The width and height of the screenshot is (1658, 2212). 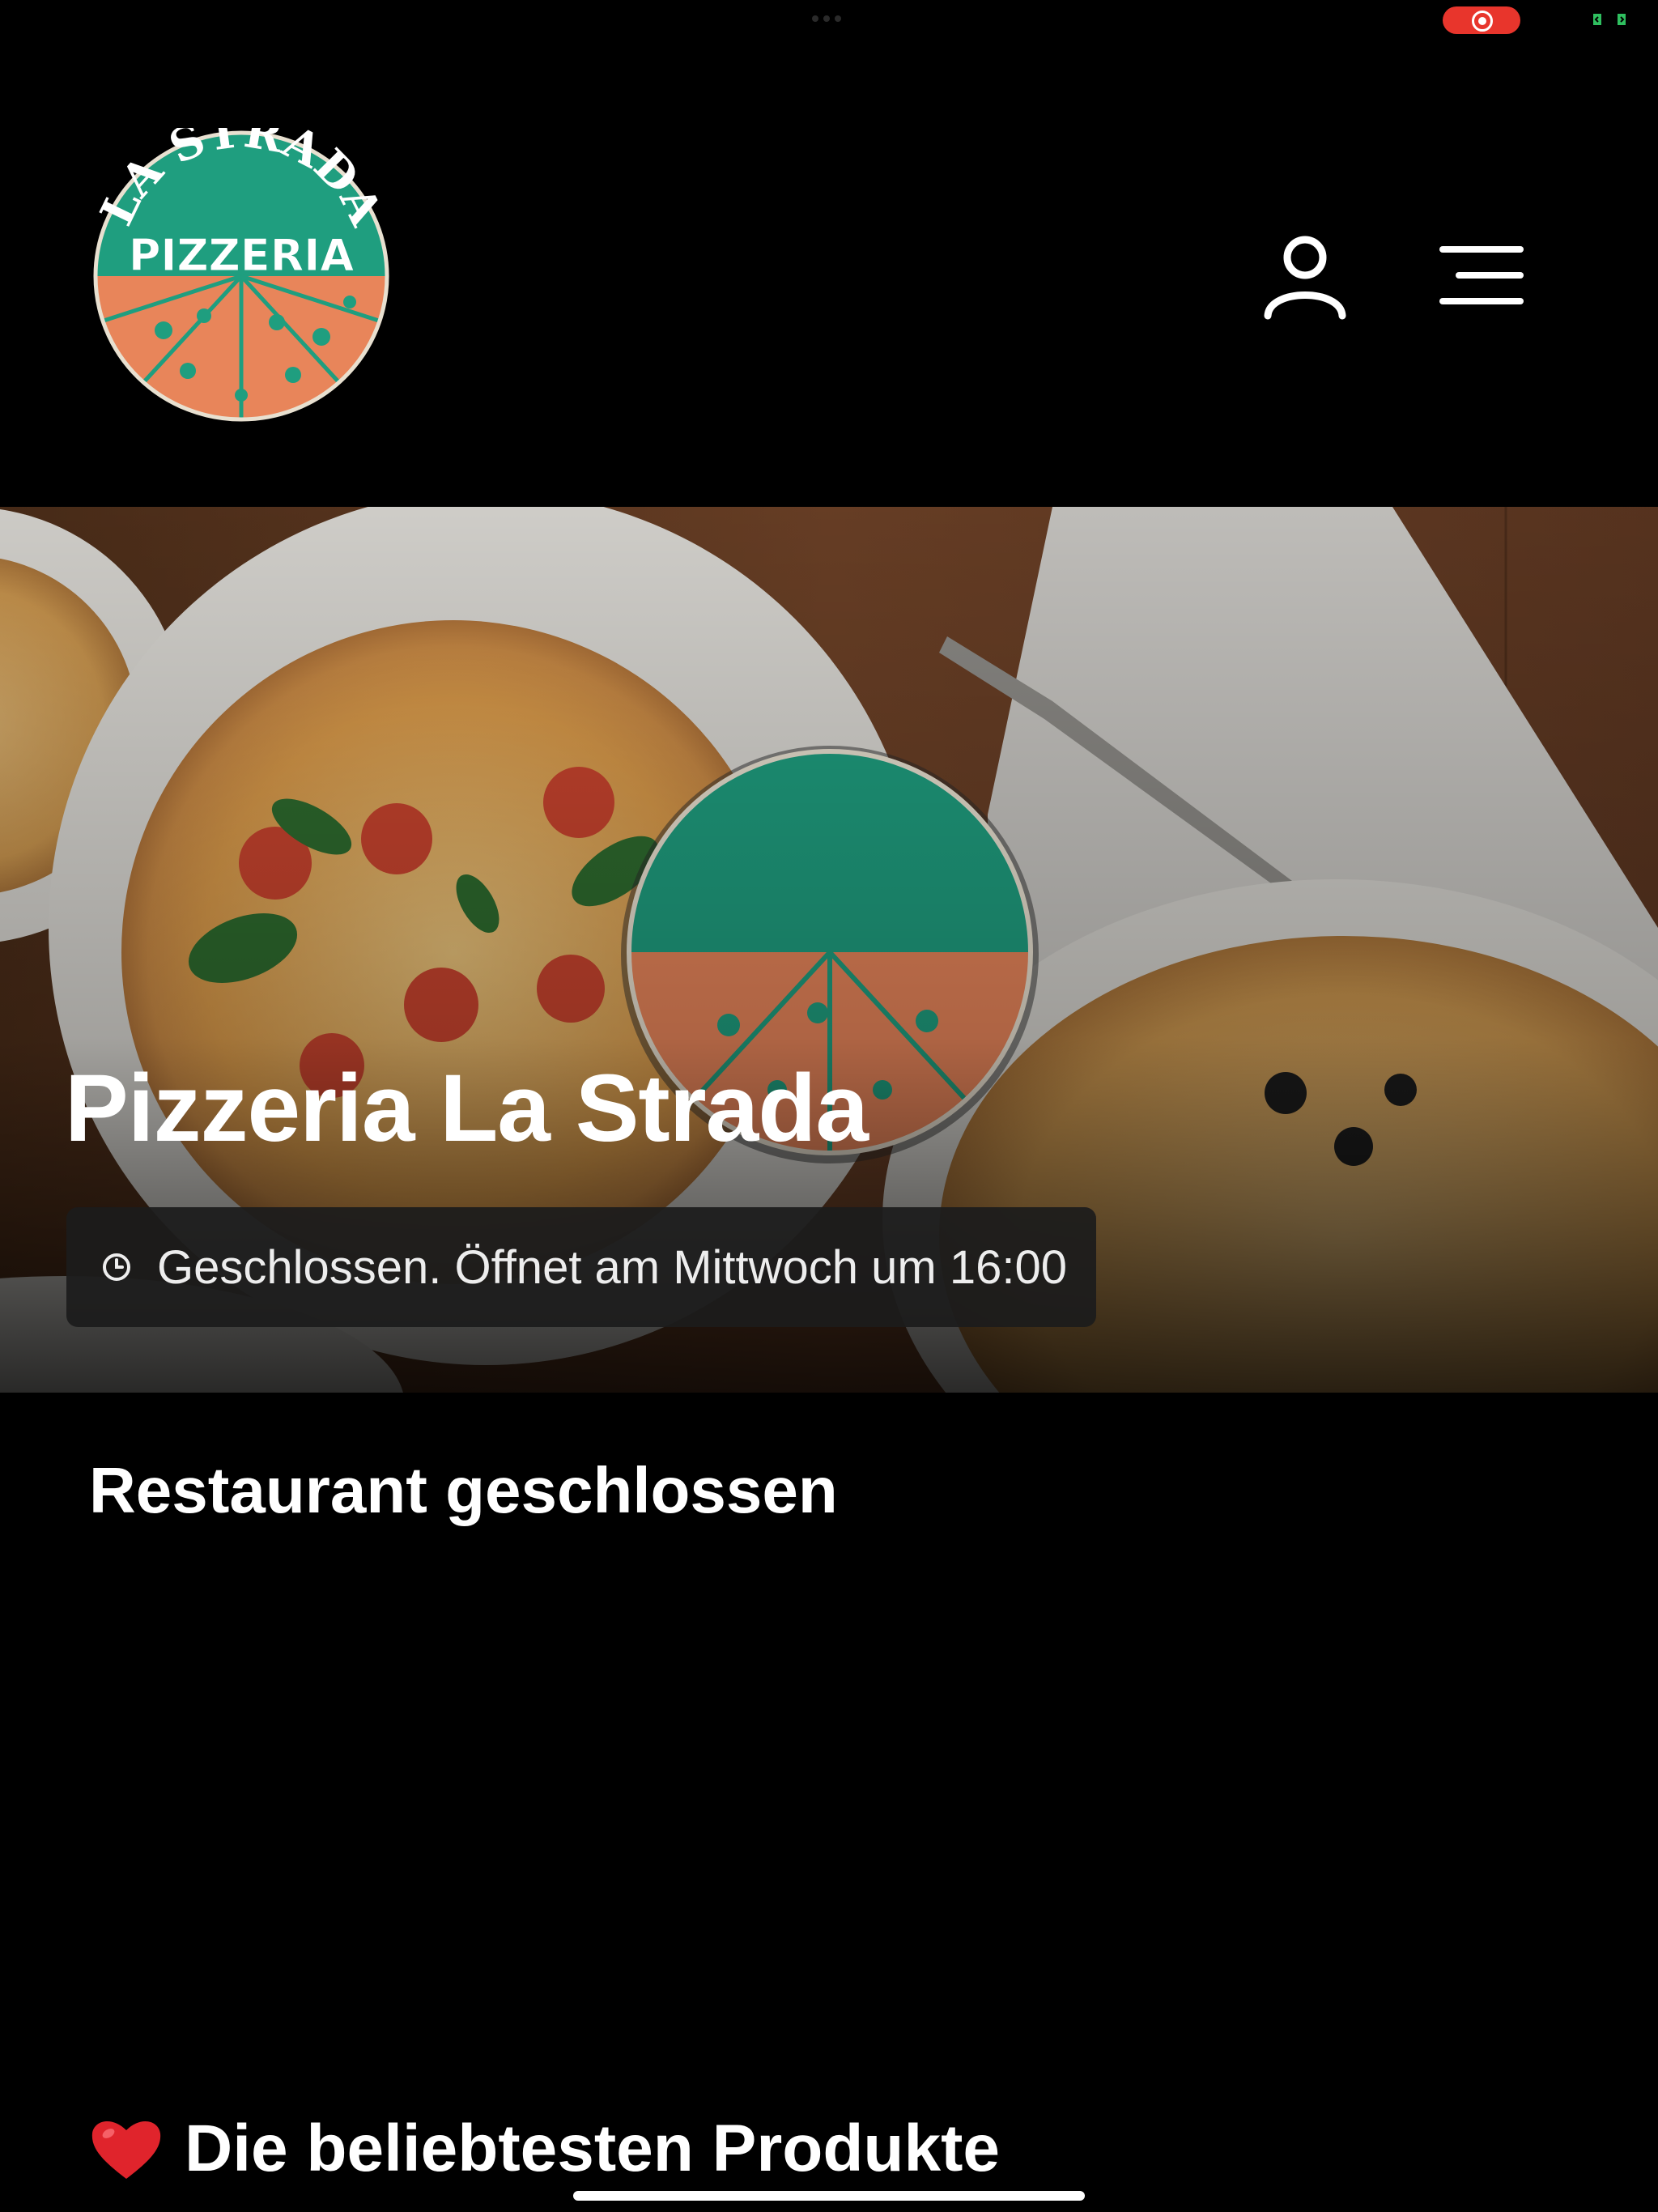 What do you see at coordinates (467, 1109) in the screenshot?
I see `restaurant-name: Pizzeria La Strada` at bounding box center [467, 1109].